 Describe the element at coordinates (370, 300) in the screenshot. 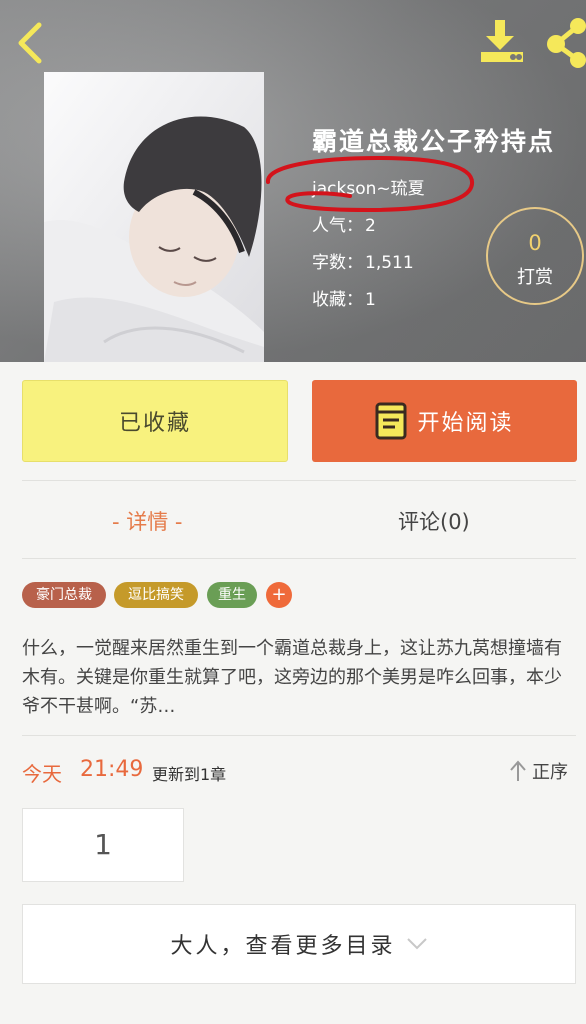

I see `stat-favorites-value: 1` at that location.